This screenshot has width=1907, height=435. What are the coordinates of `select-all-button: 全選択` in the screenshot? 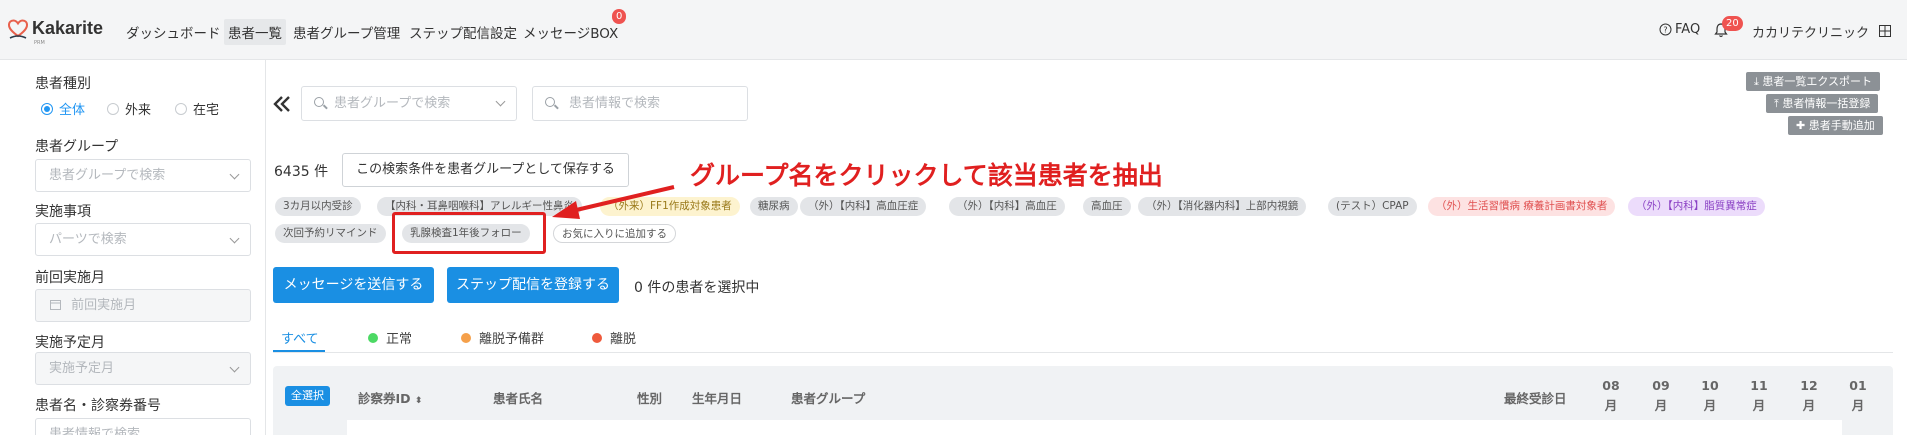 It's located at (307, 396).